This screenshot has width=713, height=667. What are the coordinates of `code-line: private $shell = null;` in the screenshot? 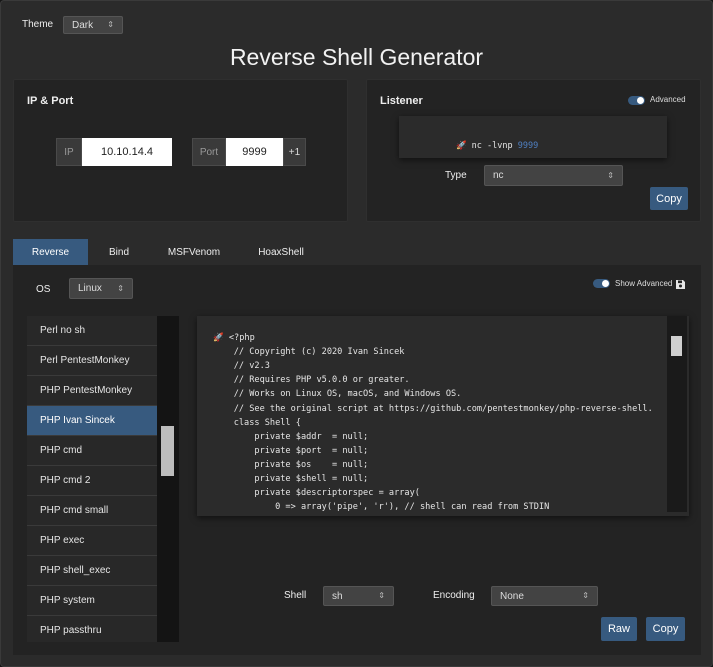 It's located at (290, 479).